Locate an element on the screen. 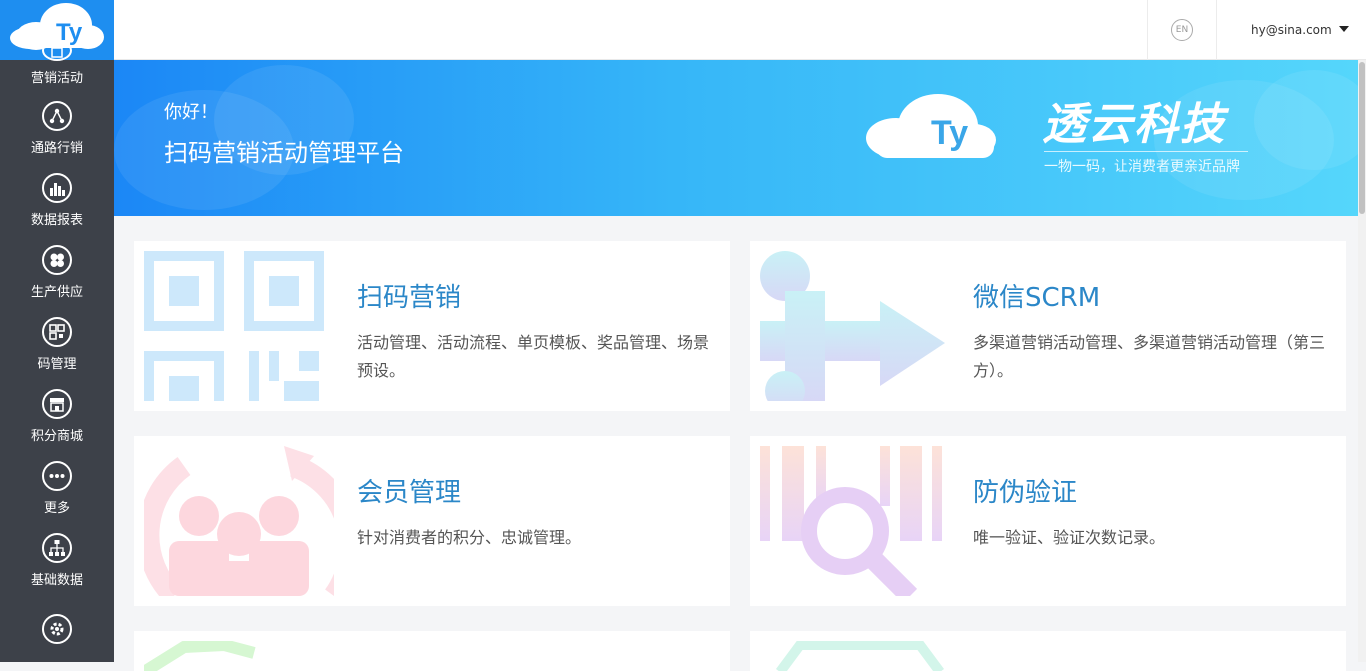  sidebar-item-base-data: 基础数据 is located at coordinates (57, 560).